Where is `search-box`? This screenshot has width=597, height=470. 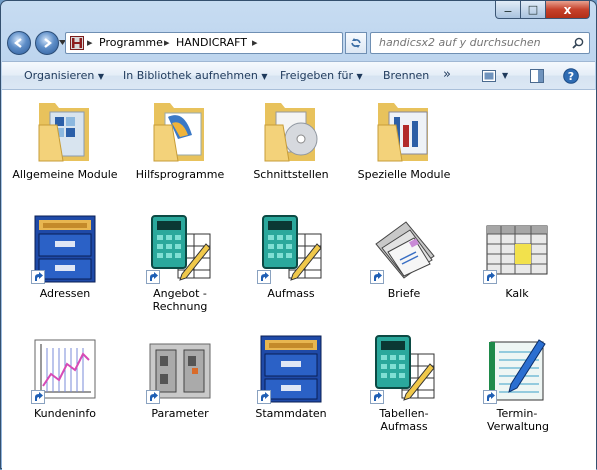 search-box is located at coordinates (480, 43).